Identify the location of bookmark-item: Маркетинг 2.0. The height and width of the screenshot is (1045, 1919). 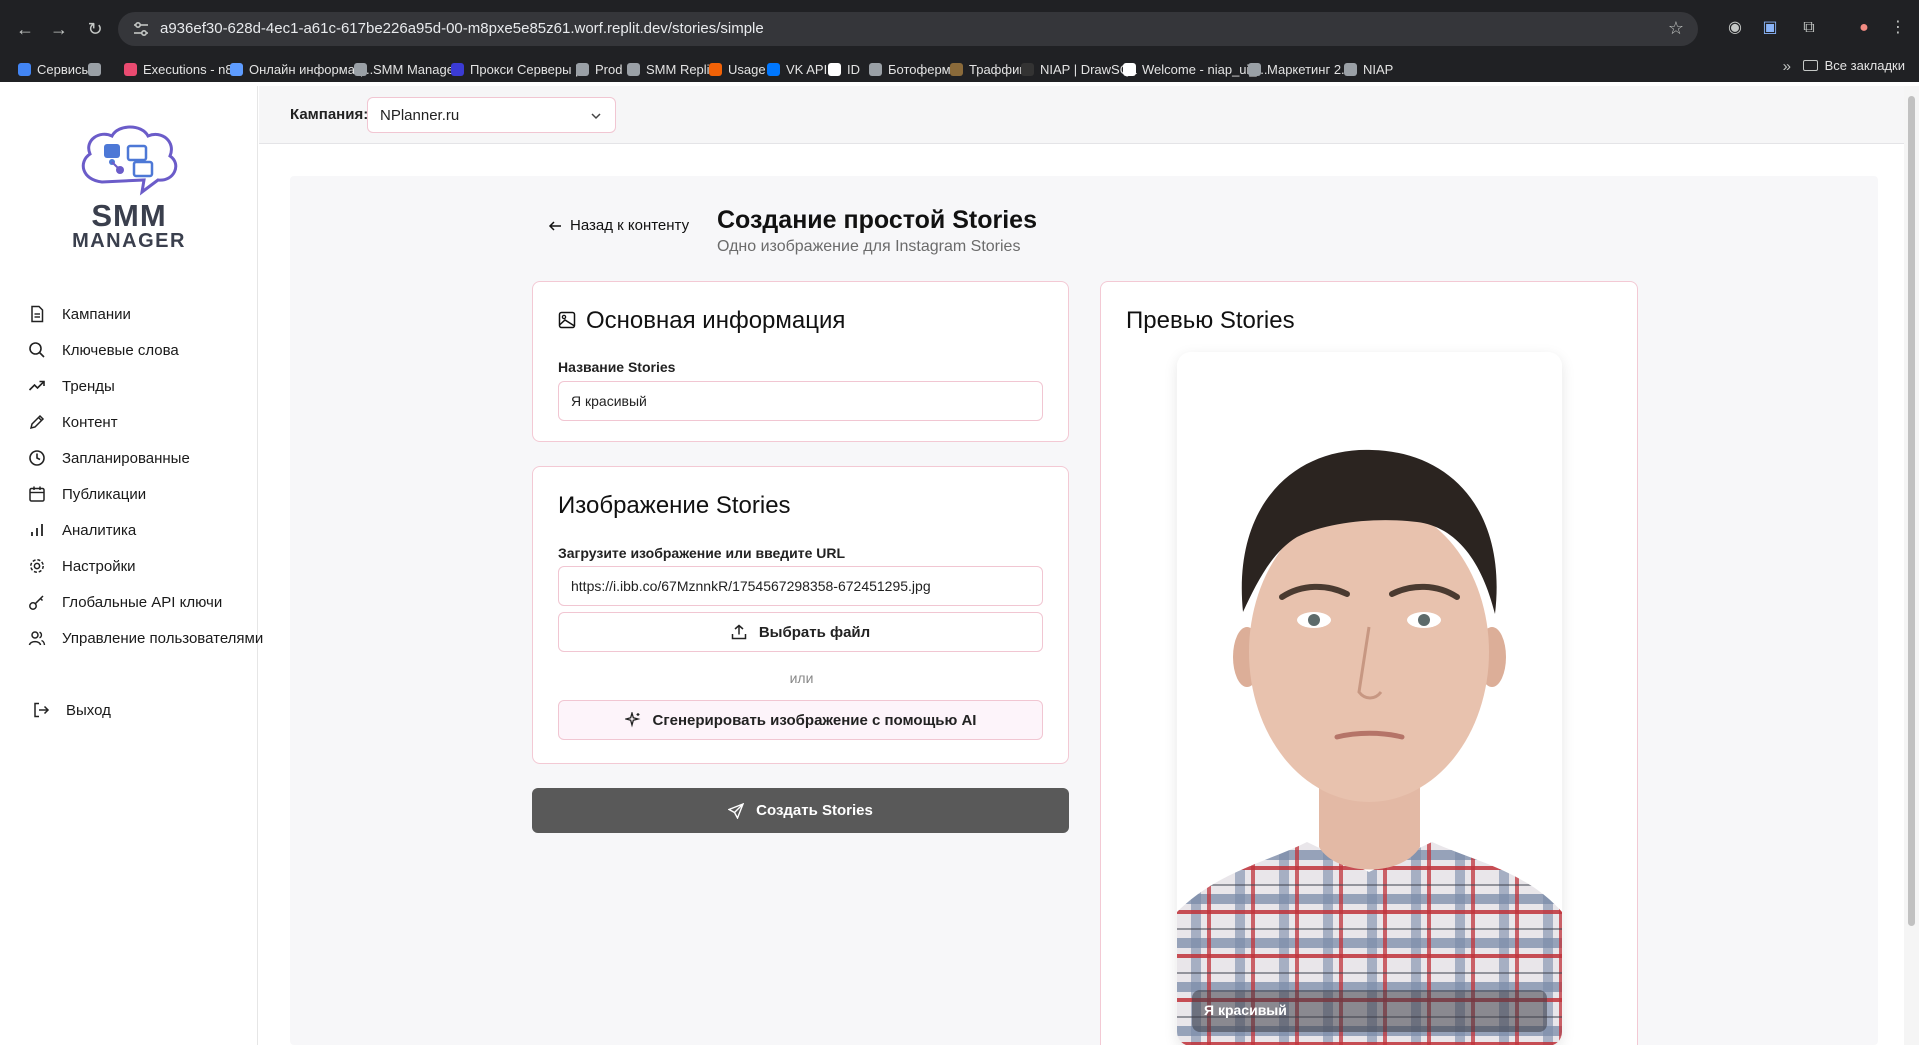
(1300, 69).